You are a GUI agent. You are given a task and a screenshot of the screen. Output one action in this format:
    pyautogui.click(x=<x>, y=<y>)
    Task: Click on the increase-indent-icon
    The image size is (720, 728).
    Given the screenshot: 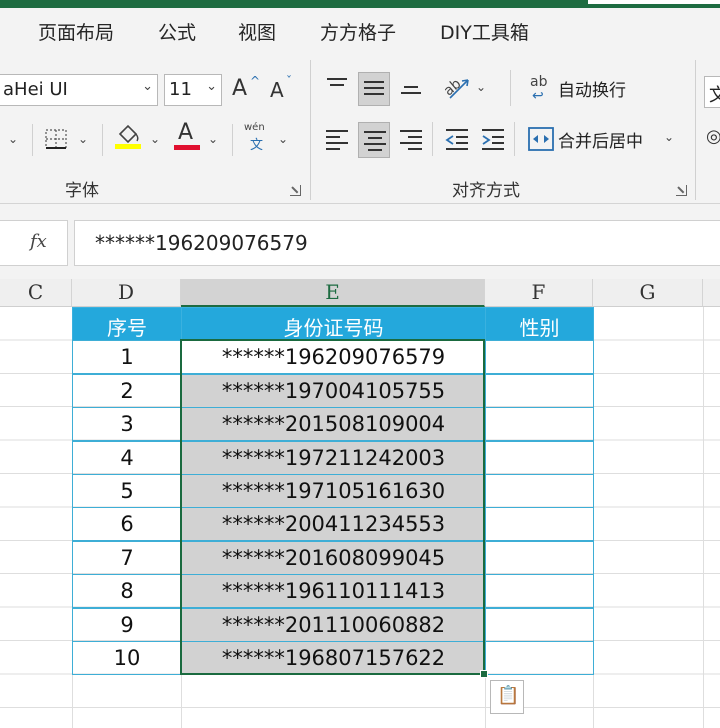 What is the action you would take?
    pyautogui.click(x=493, y=139)
    